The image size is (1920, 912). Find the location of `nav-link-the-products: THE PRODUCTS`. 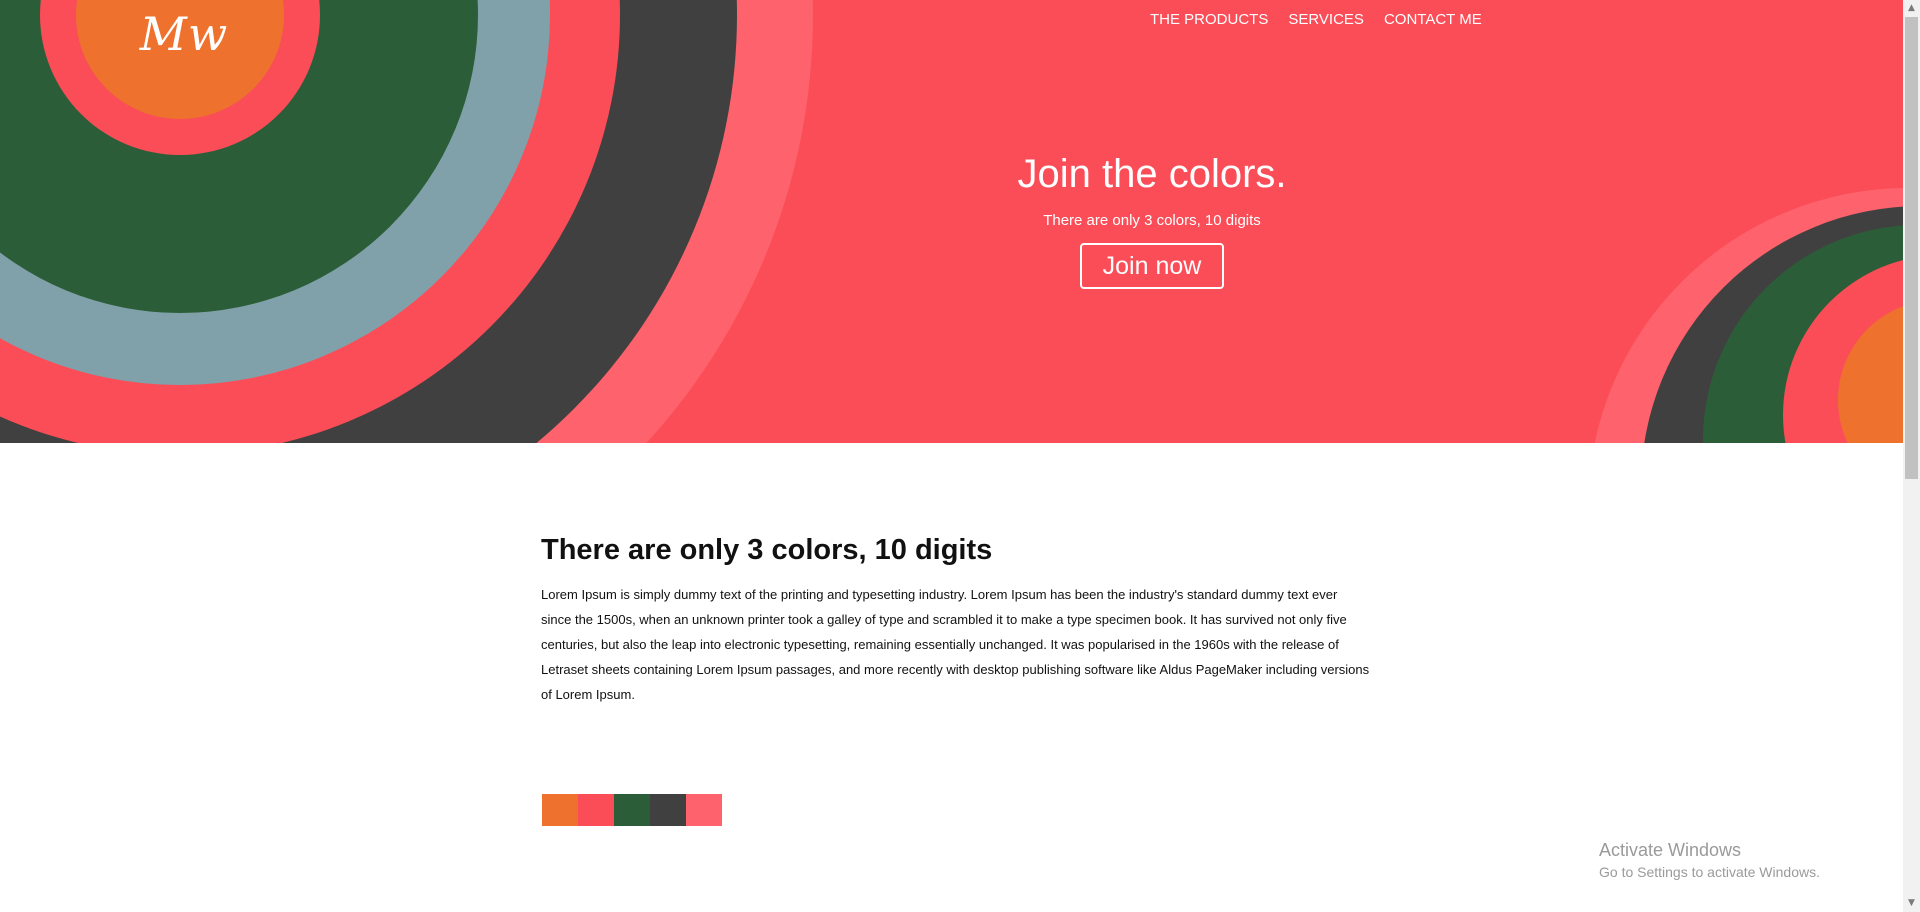

nav-link-the-products: THE PRODUCTS is located at coordinates (1209, 20).